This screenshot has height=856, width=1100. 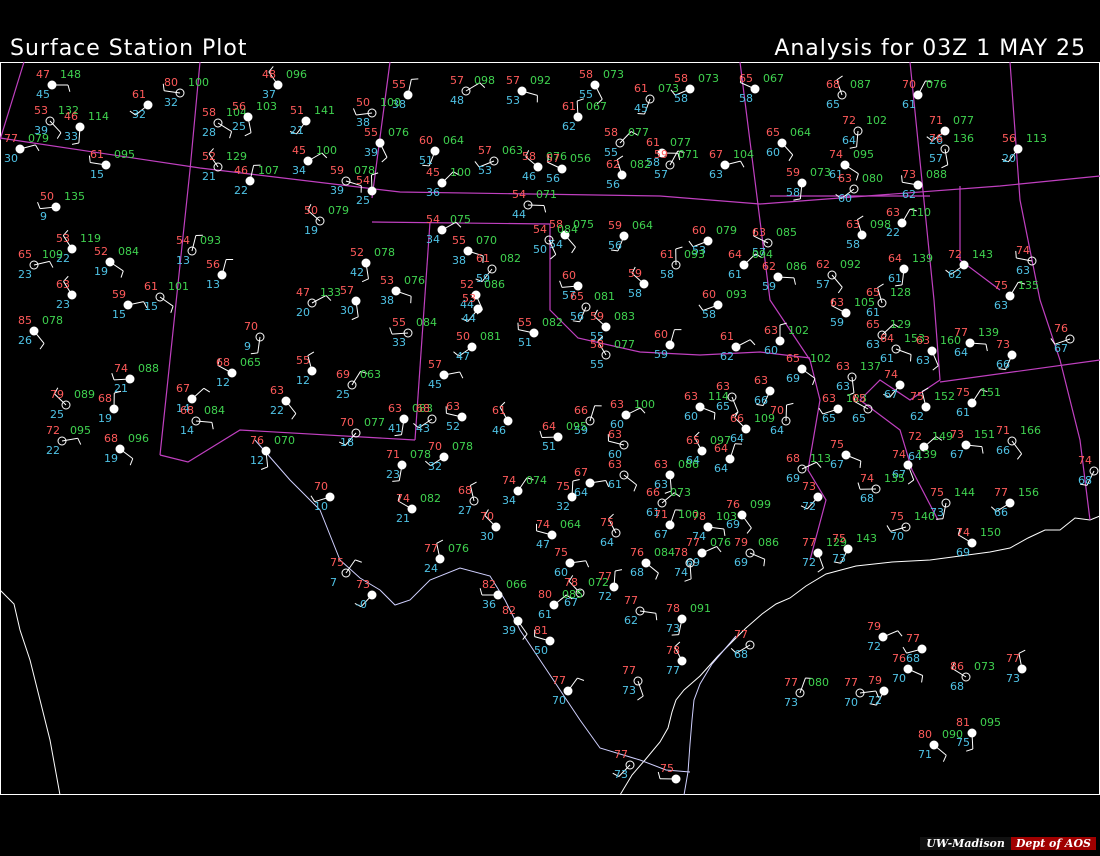 I want to click on station-model: 73 66, so click(x=1006, y=354).